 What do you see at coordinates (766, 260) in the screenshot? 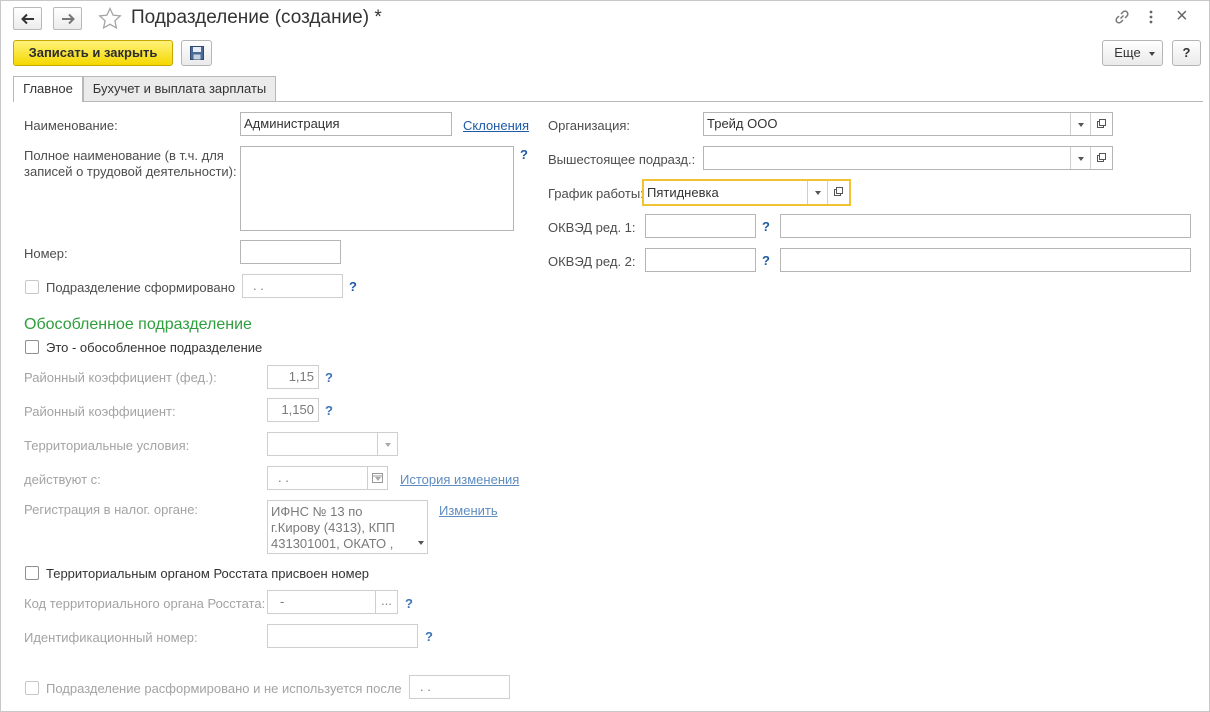
I see `okved2-help-icon: ?` at bounding box center [766, 260].